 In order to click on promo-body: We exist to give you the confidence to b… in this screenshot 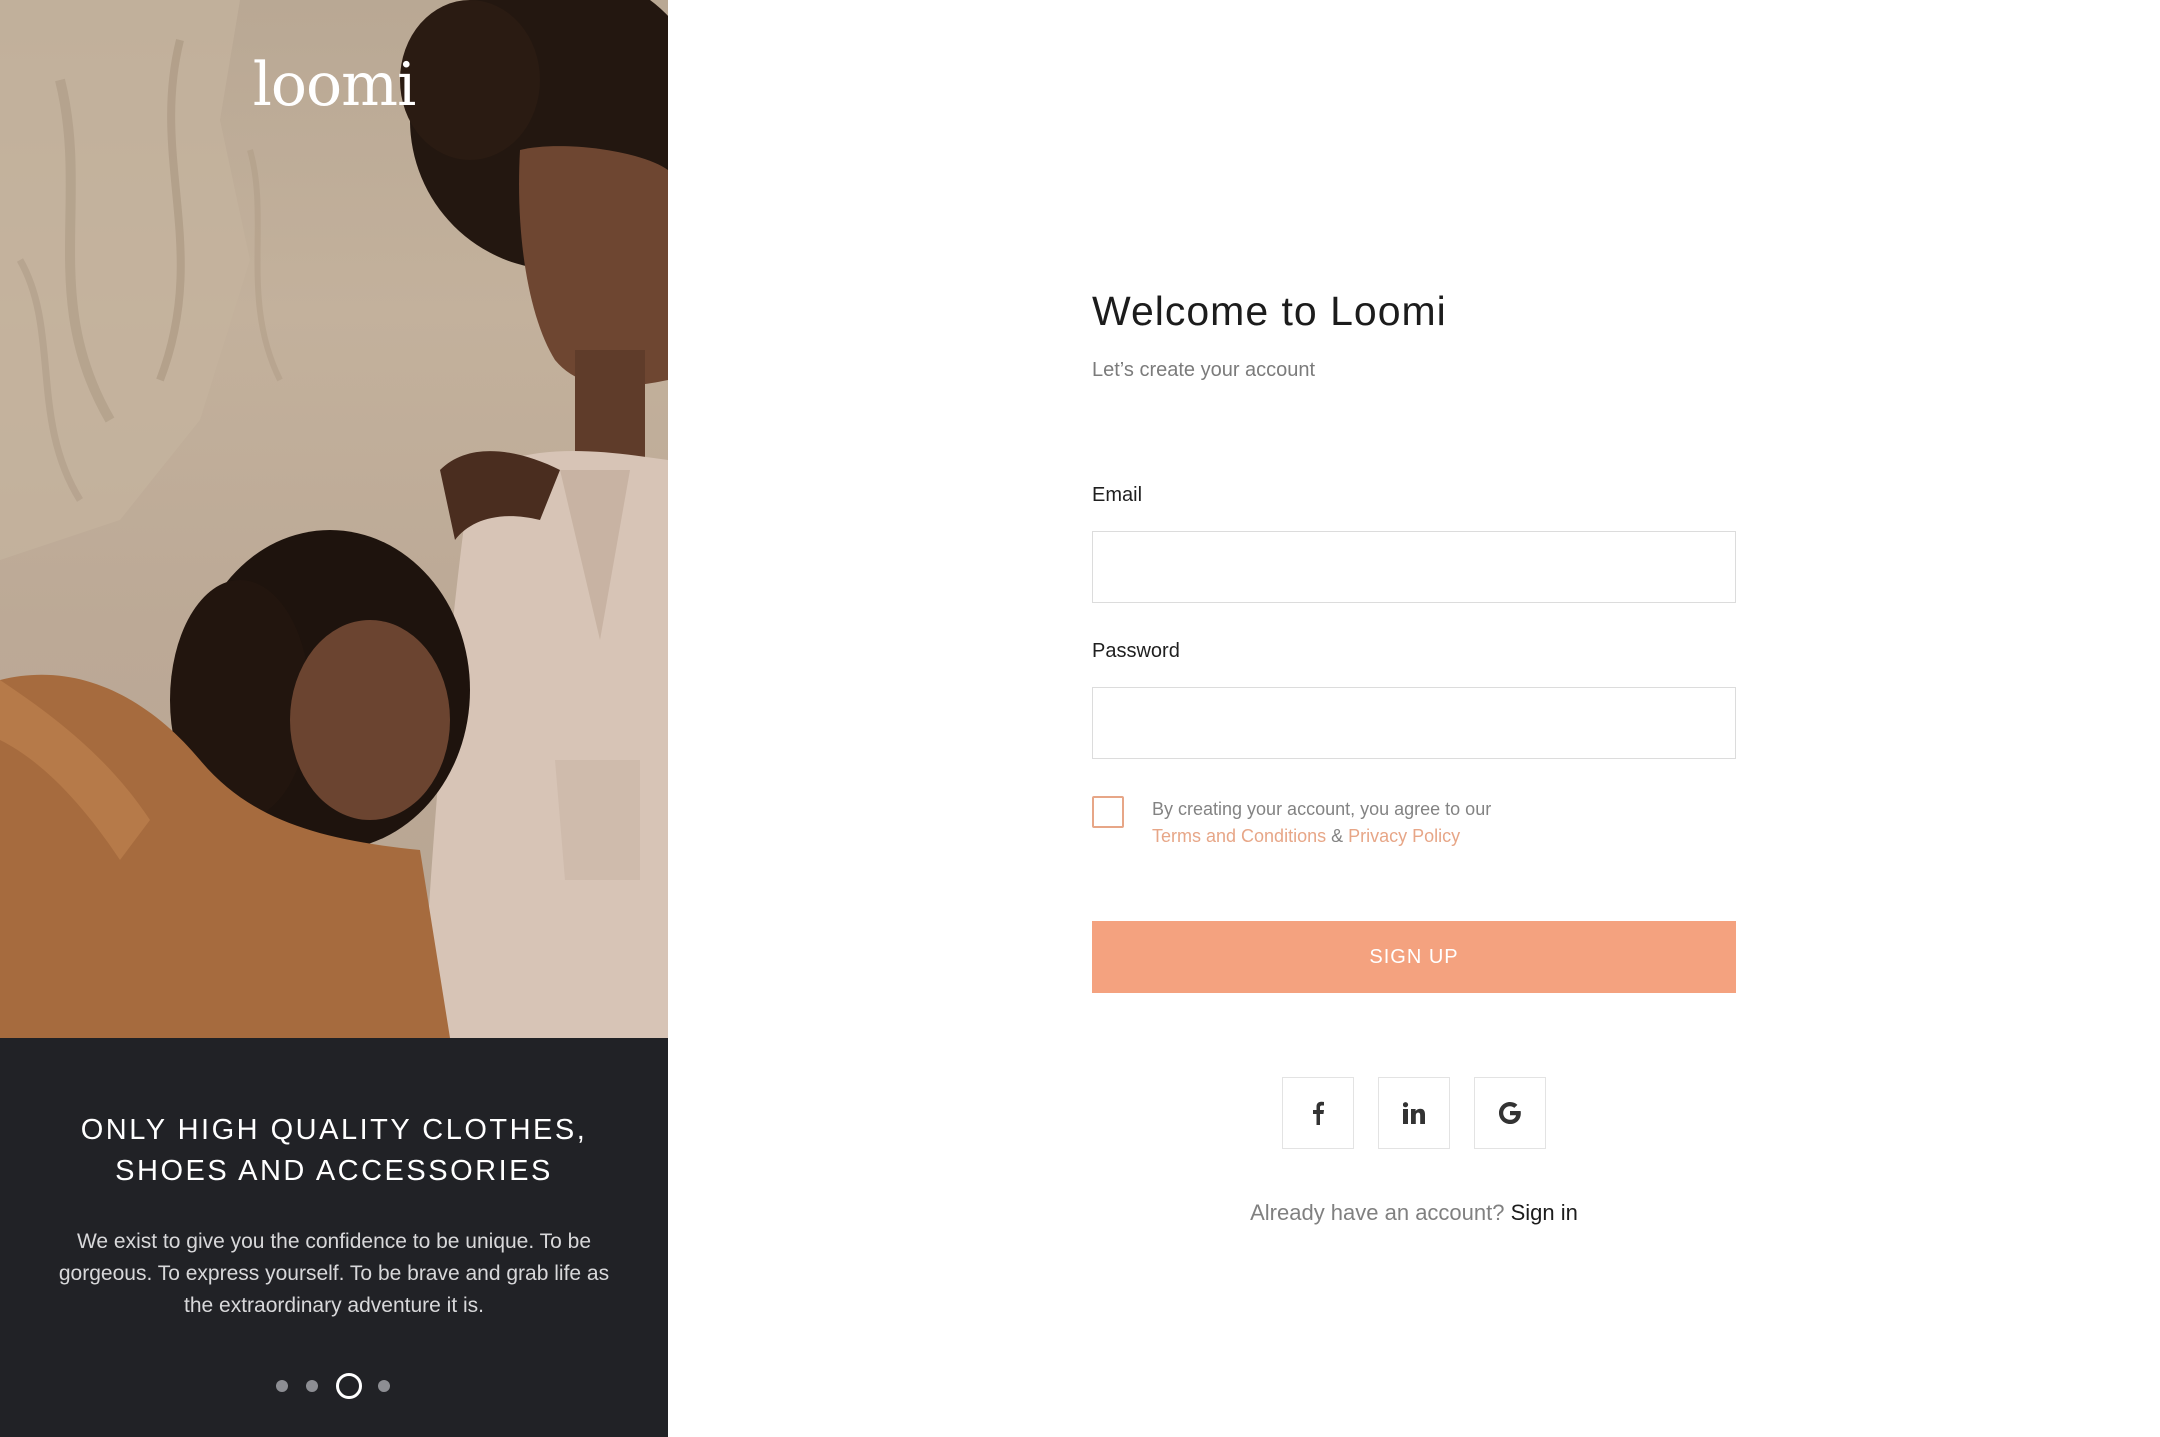, I will do `click(334, 1273)`.